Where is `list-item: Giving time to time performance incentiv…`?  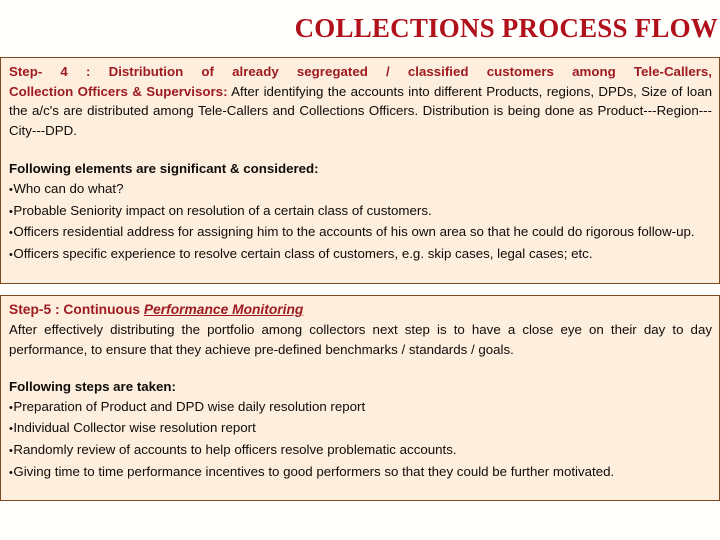
list-item: Giving time to time performance incentiv… is located at coordinates (360, 473).